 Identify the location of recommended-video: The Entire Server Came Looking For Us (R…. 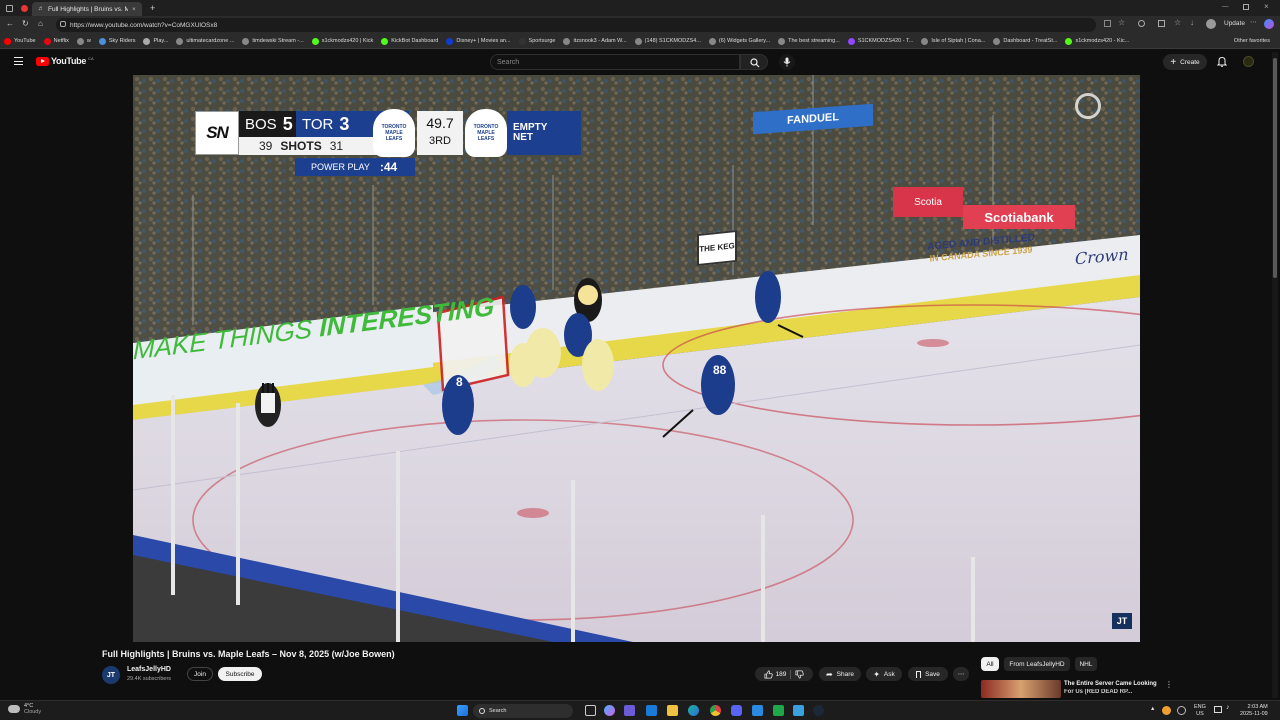
(1077, 689).